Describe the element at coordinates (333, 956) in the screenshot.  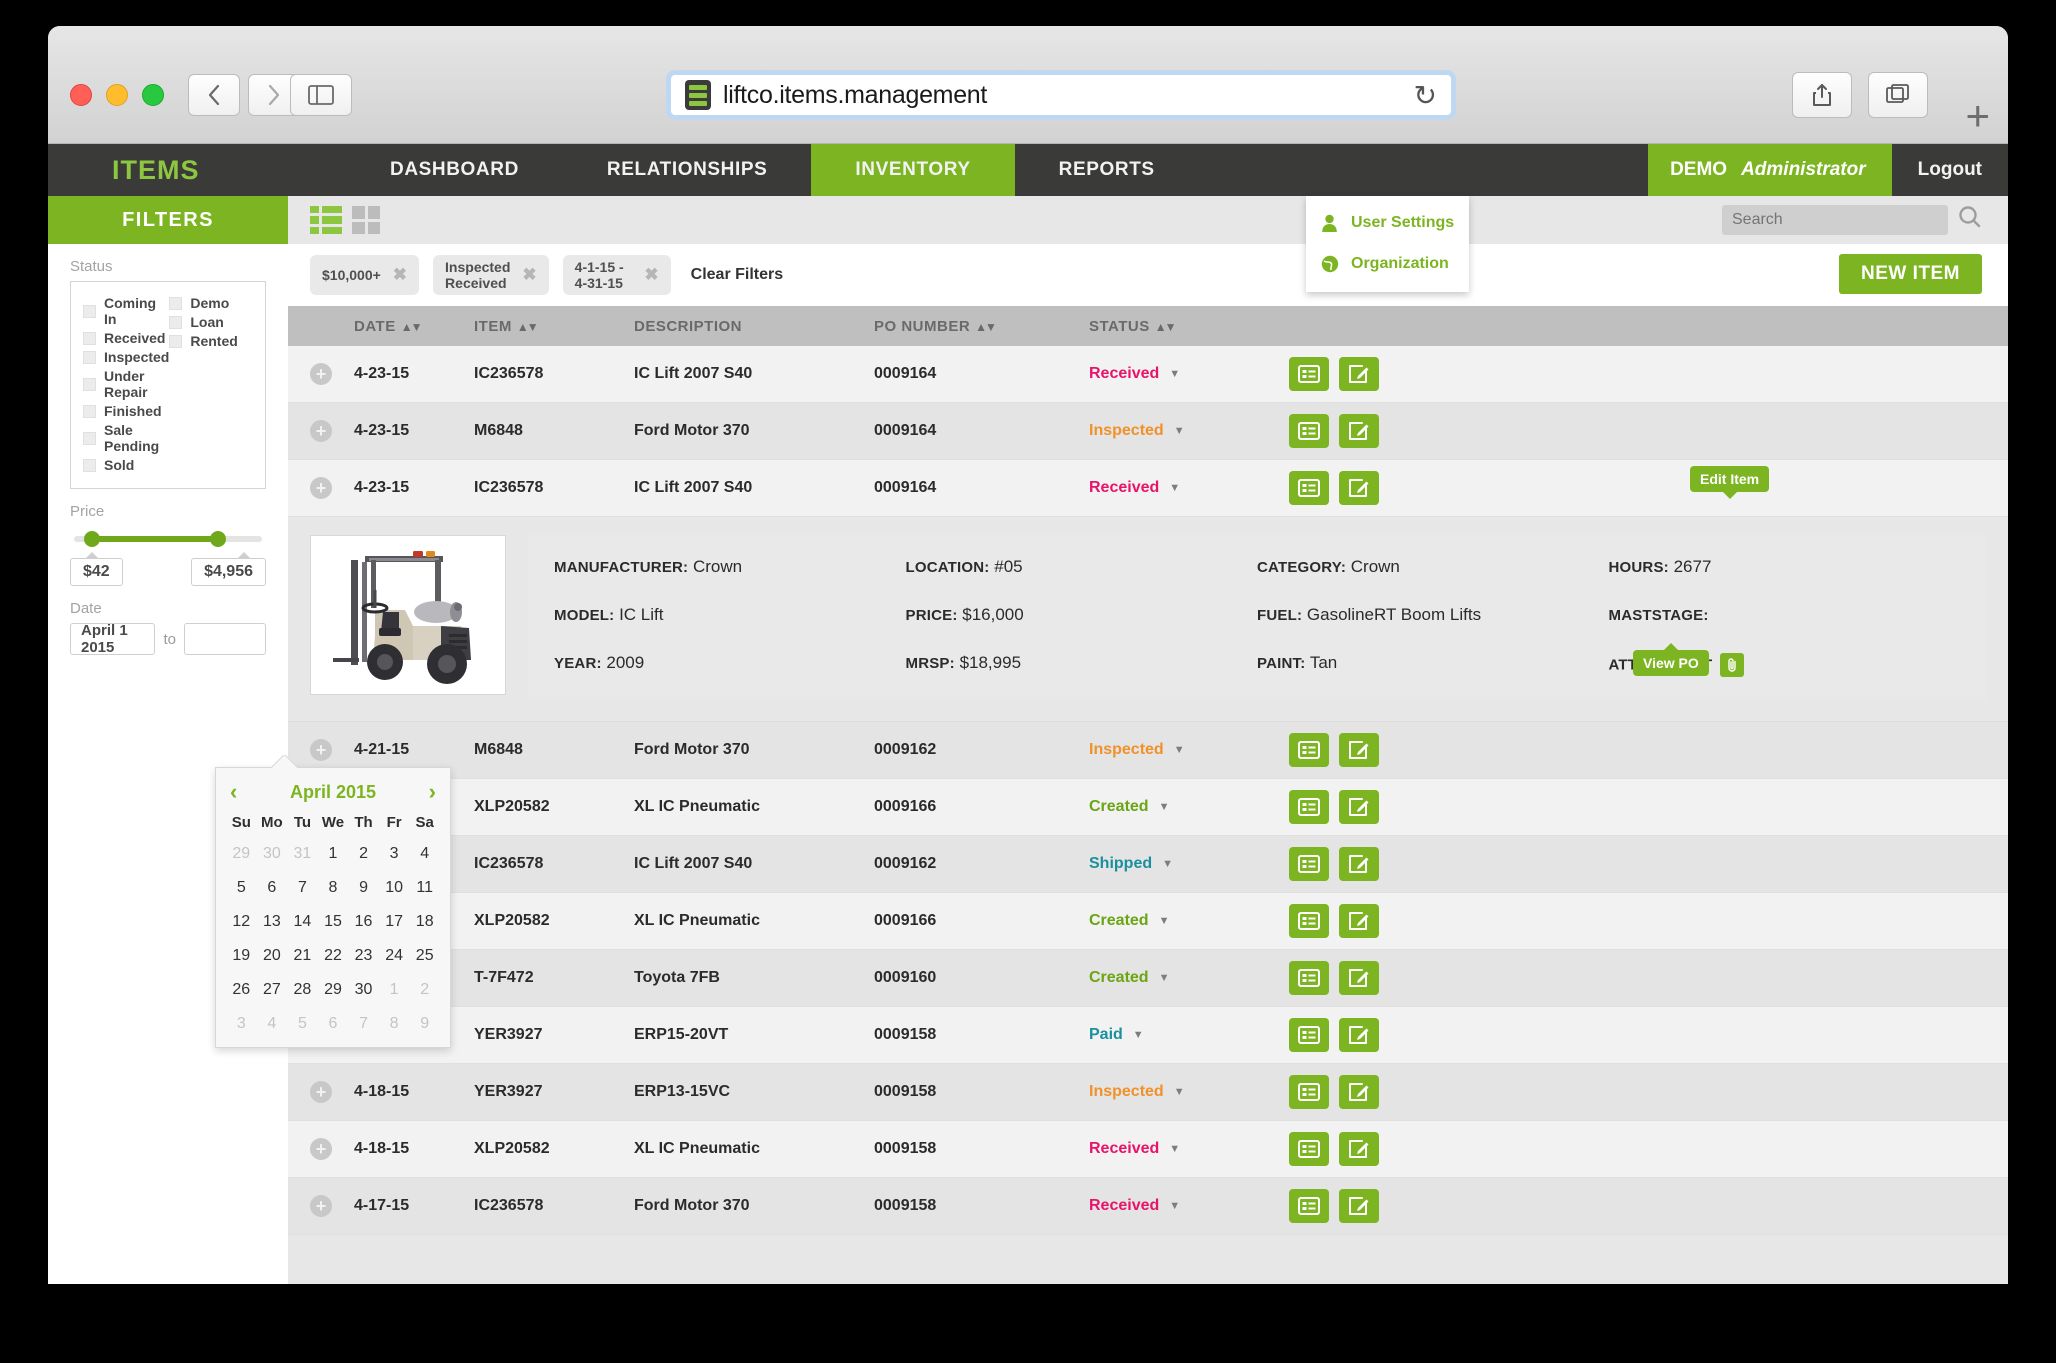
I see `calendar-day: 22` at that location.